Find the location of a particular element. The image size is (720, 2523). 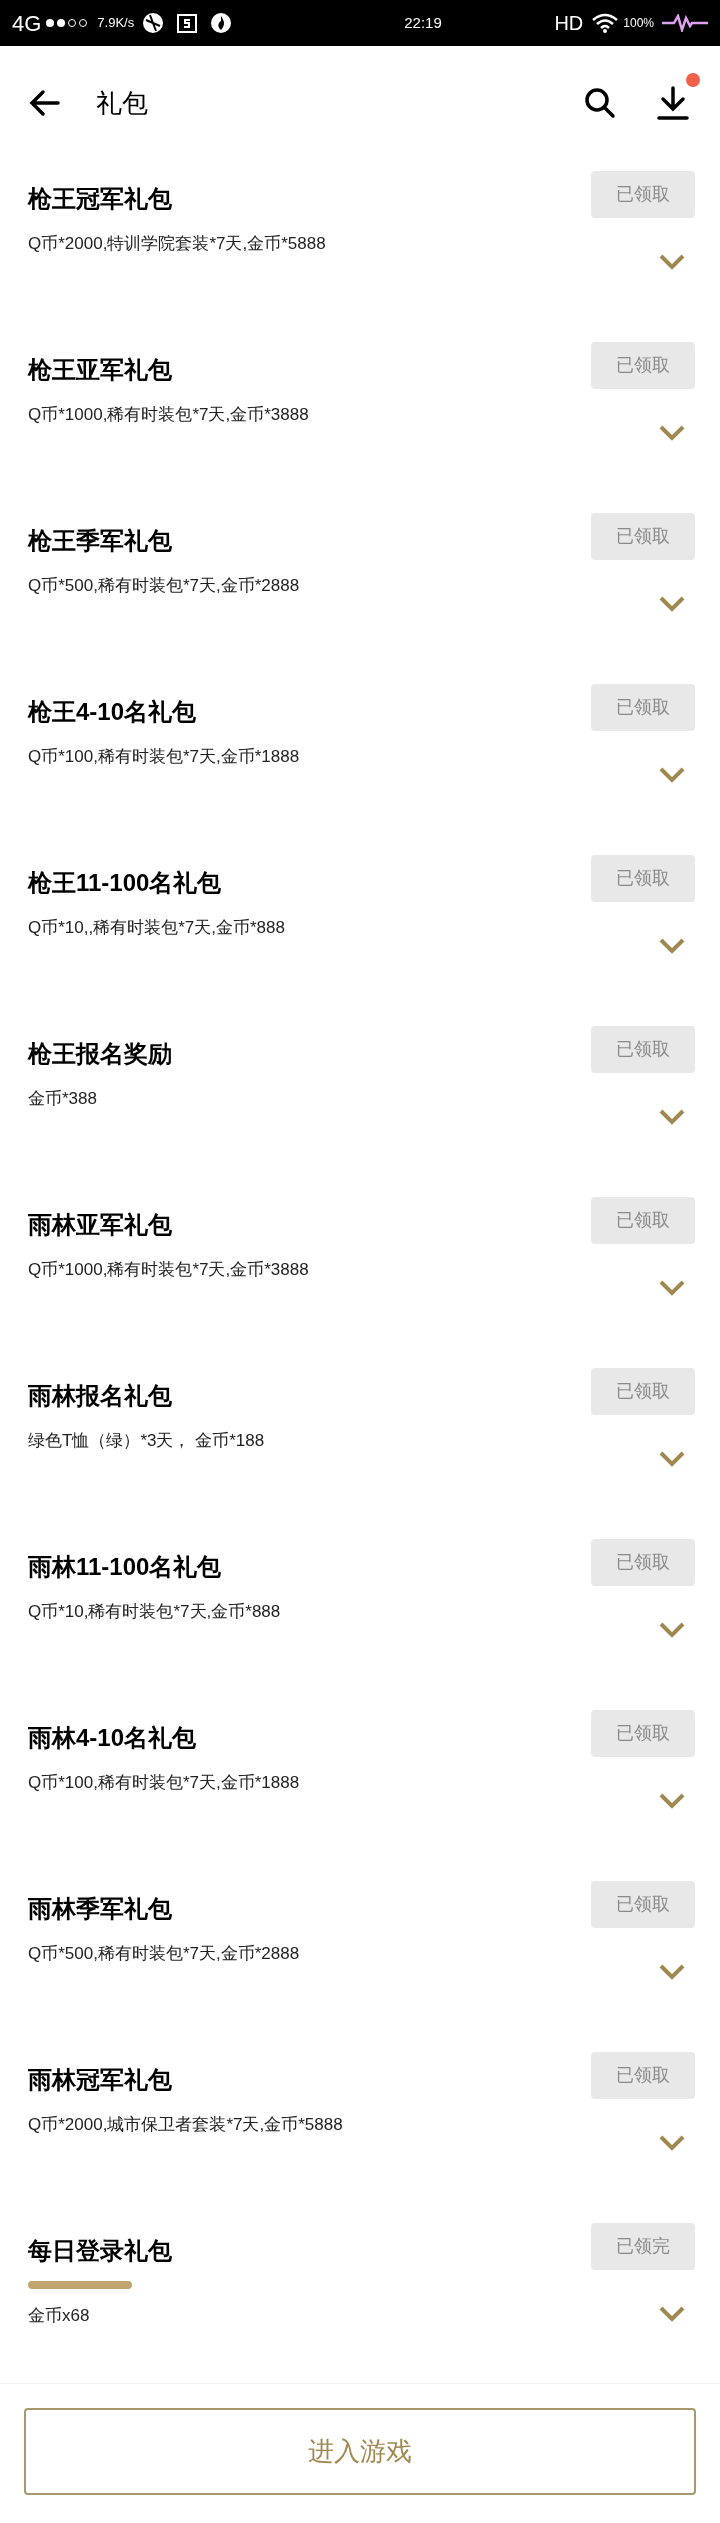

gift-description: Q币*10,稀有时装包*7天,金币*888 is located at coordinates (155, 1612).